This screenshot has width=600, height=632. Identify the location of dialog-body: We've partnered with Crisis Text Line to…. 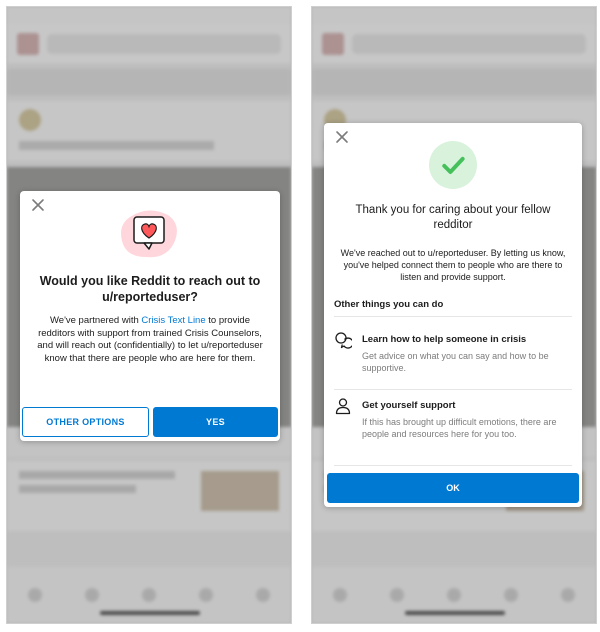
(150, 340).